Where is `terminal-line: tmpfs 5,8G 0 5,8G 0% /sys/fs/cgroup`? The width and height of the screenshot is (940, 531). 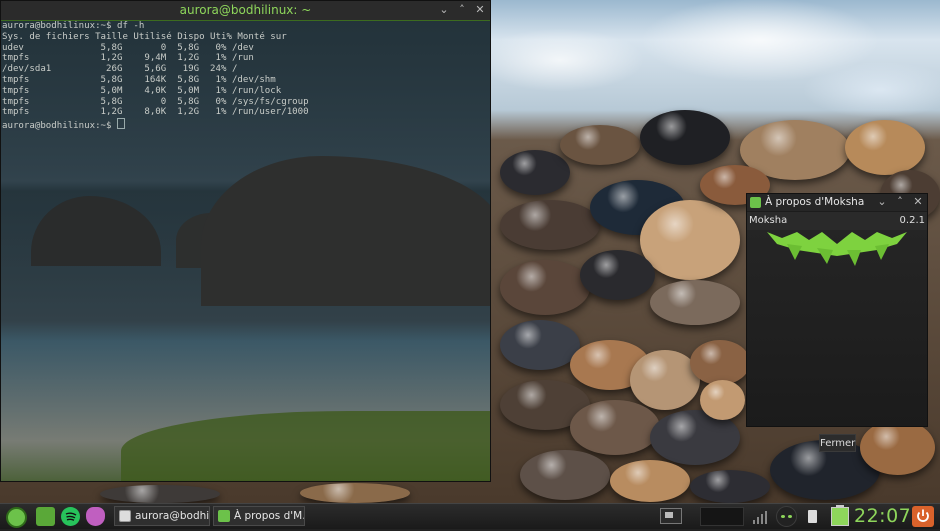
terminal-line: tmpfs 5,8G 0 5,8G 0% /sys/fs/cgroup is located at coordinates (155, 101).